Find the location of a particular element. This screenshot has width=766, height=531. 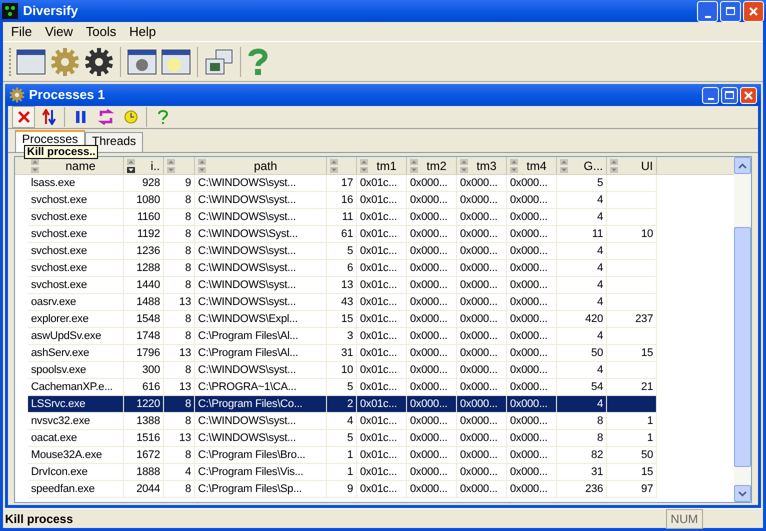

table-row: DrvIcon.exe 1888 4 C:\Program Files\Vis... 1 0x01c... 0x000... 0x000... 0x000... 31 15 is located at coordinates (374, 472).